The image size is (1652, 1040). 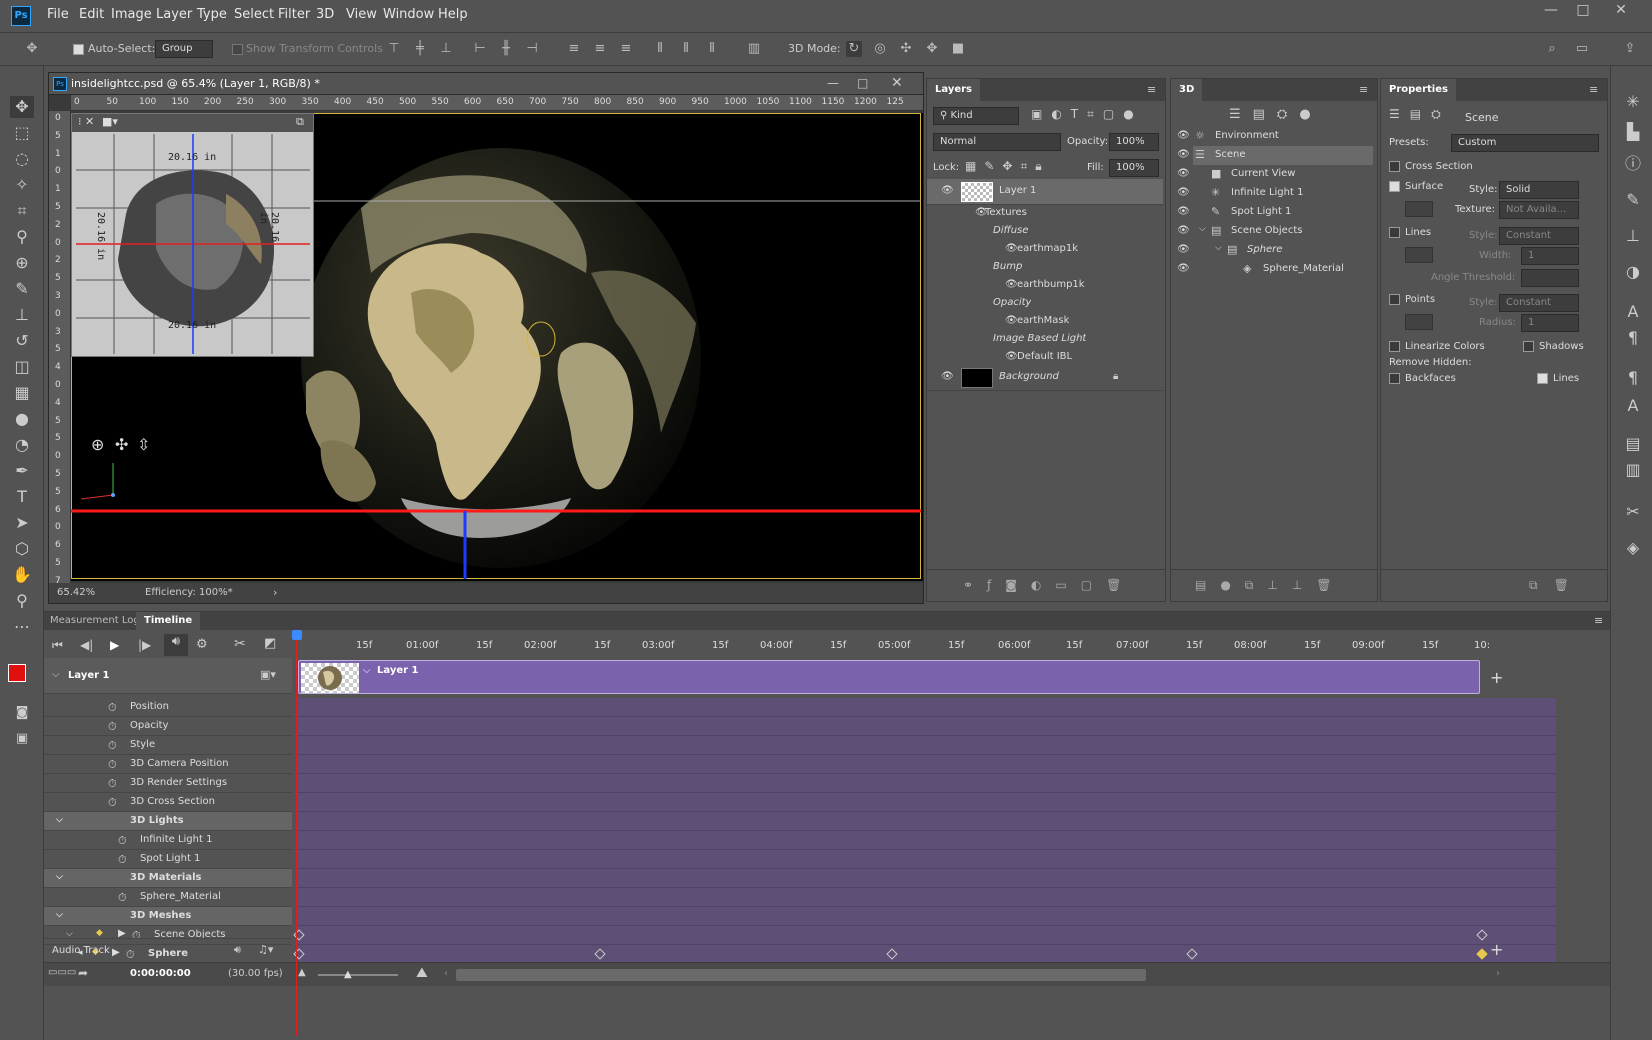 I want to click on properties-menu-icon: ≡, so click(x=1593, y=89).